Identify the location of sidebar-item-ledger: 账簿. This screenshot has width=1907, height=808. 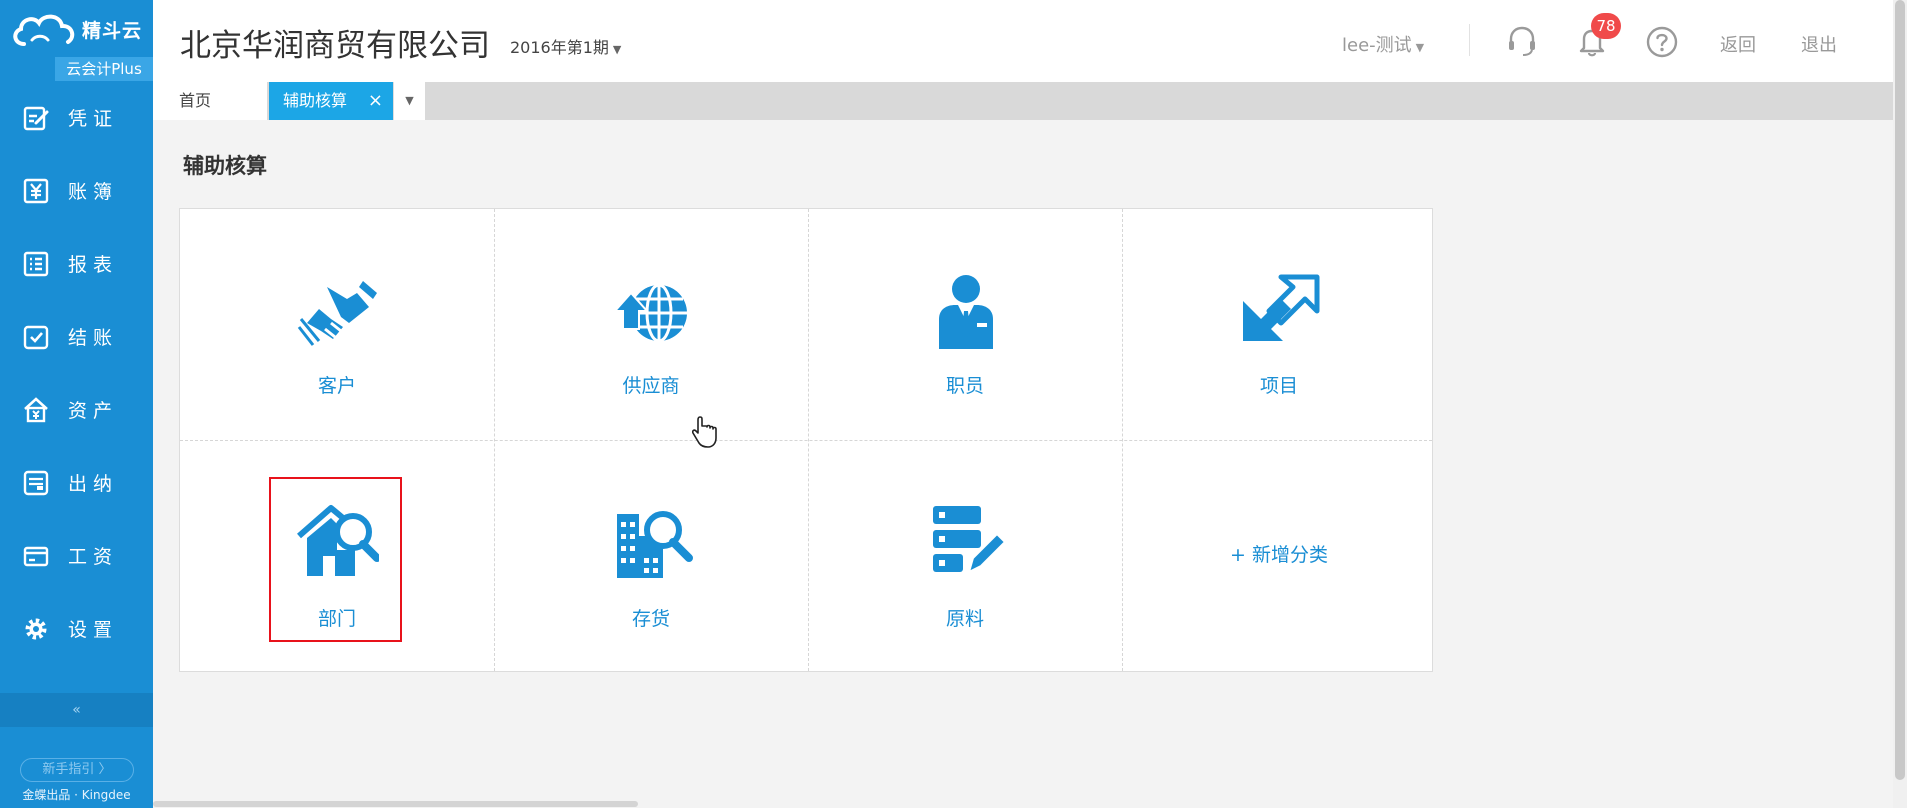
(76, 190).